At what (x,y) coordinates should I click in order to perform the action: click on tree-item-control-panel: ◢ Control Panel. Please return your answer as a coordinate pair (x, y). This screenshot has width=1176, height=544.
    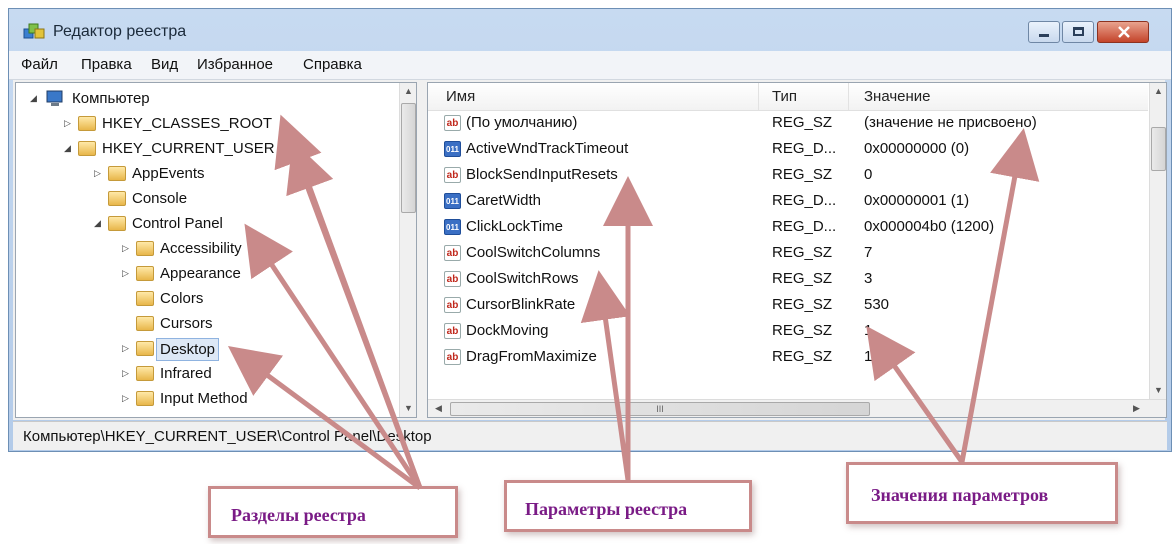
    Looking at the image, I should click on (206, 223).